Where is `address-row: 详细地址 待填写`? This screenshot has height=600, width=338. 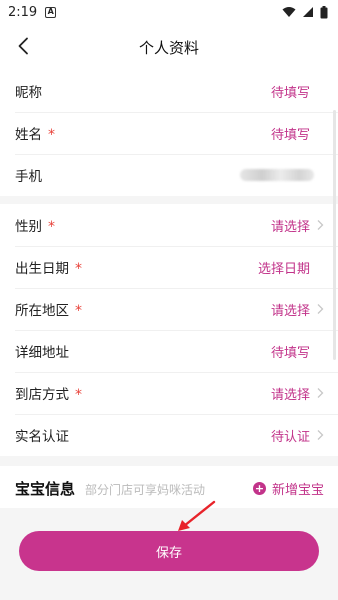
address-row: 详细地址 待填写 is located at coordinates (169, 351).